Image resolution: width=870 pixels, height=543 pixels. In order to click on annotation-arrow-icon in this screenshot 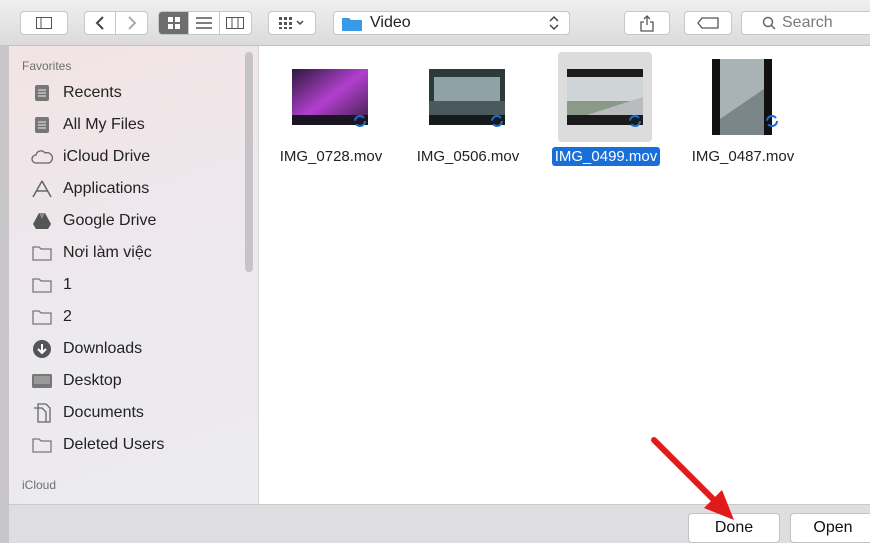, I will do `click(692, 478)`.